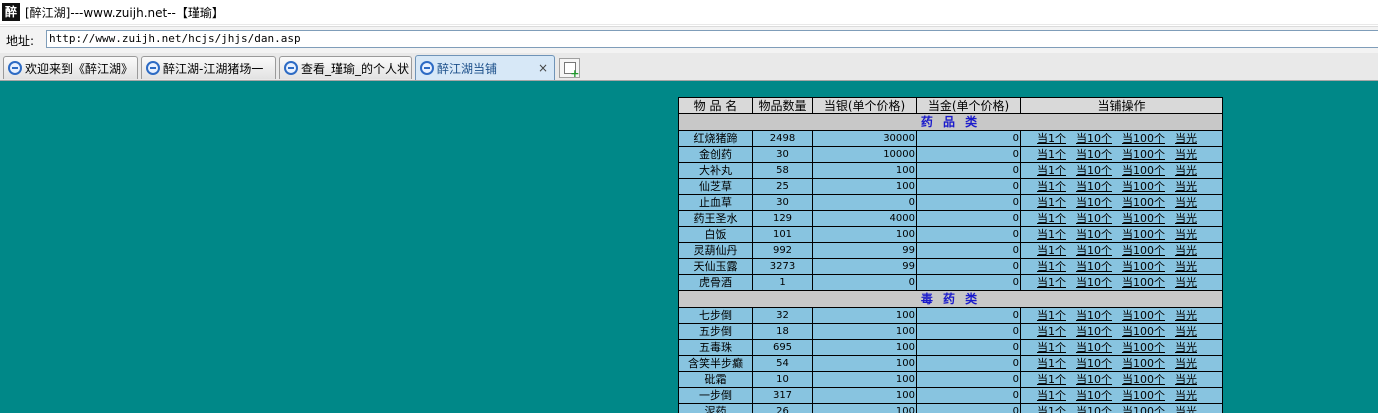 This screenshot has height=413, width=1378. What do you see at coordinates (715, 105) in the screenshot?
I see `header-item-name: 物 品 名` at bounding box center [715, 105].